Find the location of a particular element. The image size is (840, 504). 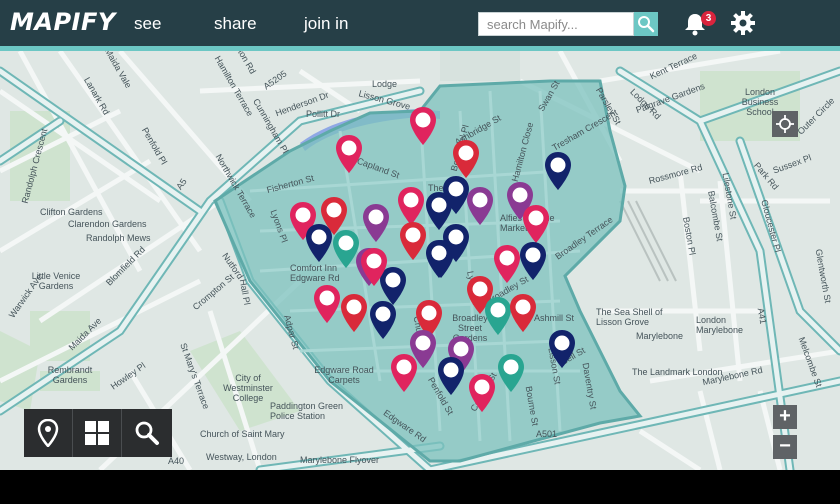

nav-share: share is located at coordinates (235, 24).